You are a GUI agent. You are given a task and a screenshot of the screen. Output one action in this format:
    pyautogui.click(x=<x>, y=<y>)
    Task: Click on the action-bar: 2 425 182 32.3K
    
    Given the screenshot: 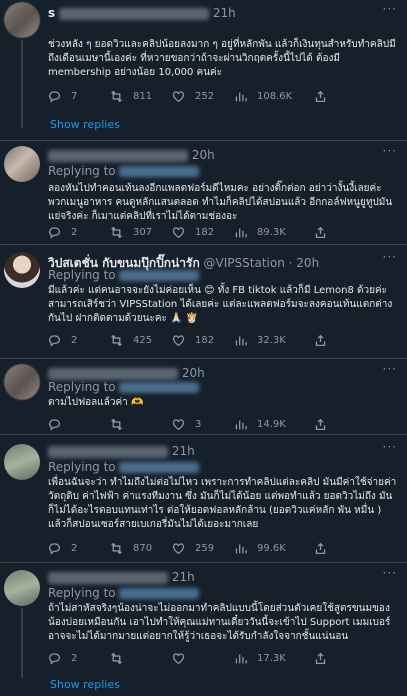 What is the action you would take?
    pyautogui.click(x=222, y=340)
    